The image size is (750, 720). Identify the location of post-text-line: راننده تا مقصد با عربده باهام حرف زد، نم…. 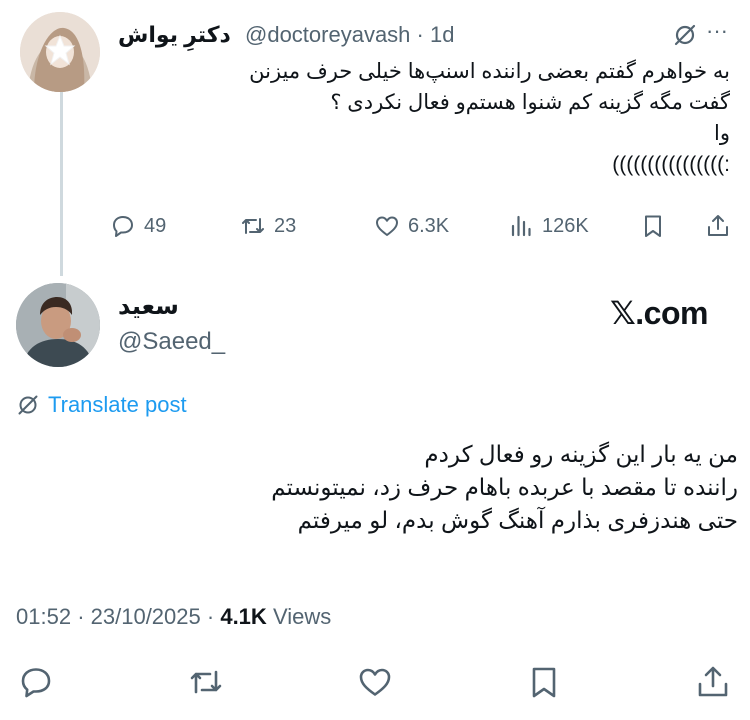
(504, 487).